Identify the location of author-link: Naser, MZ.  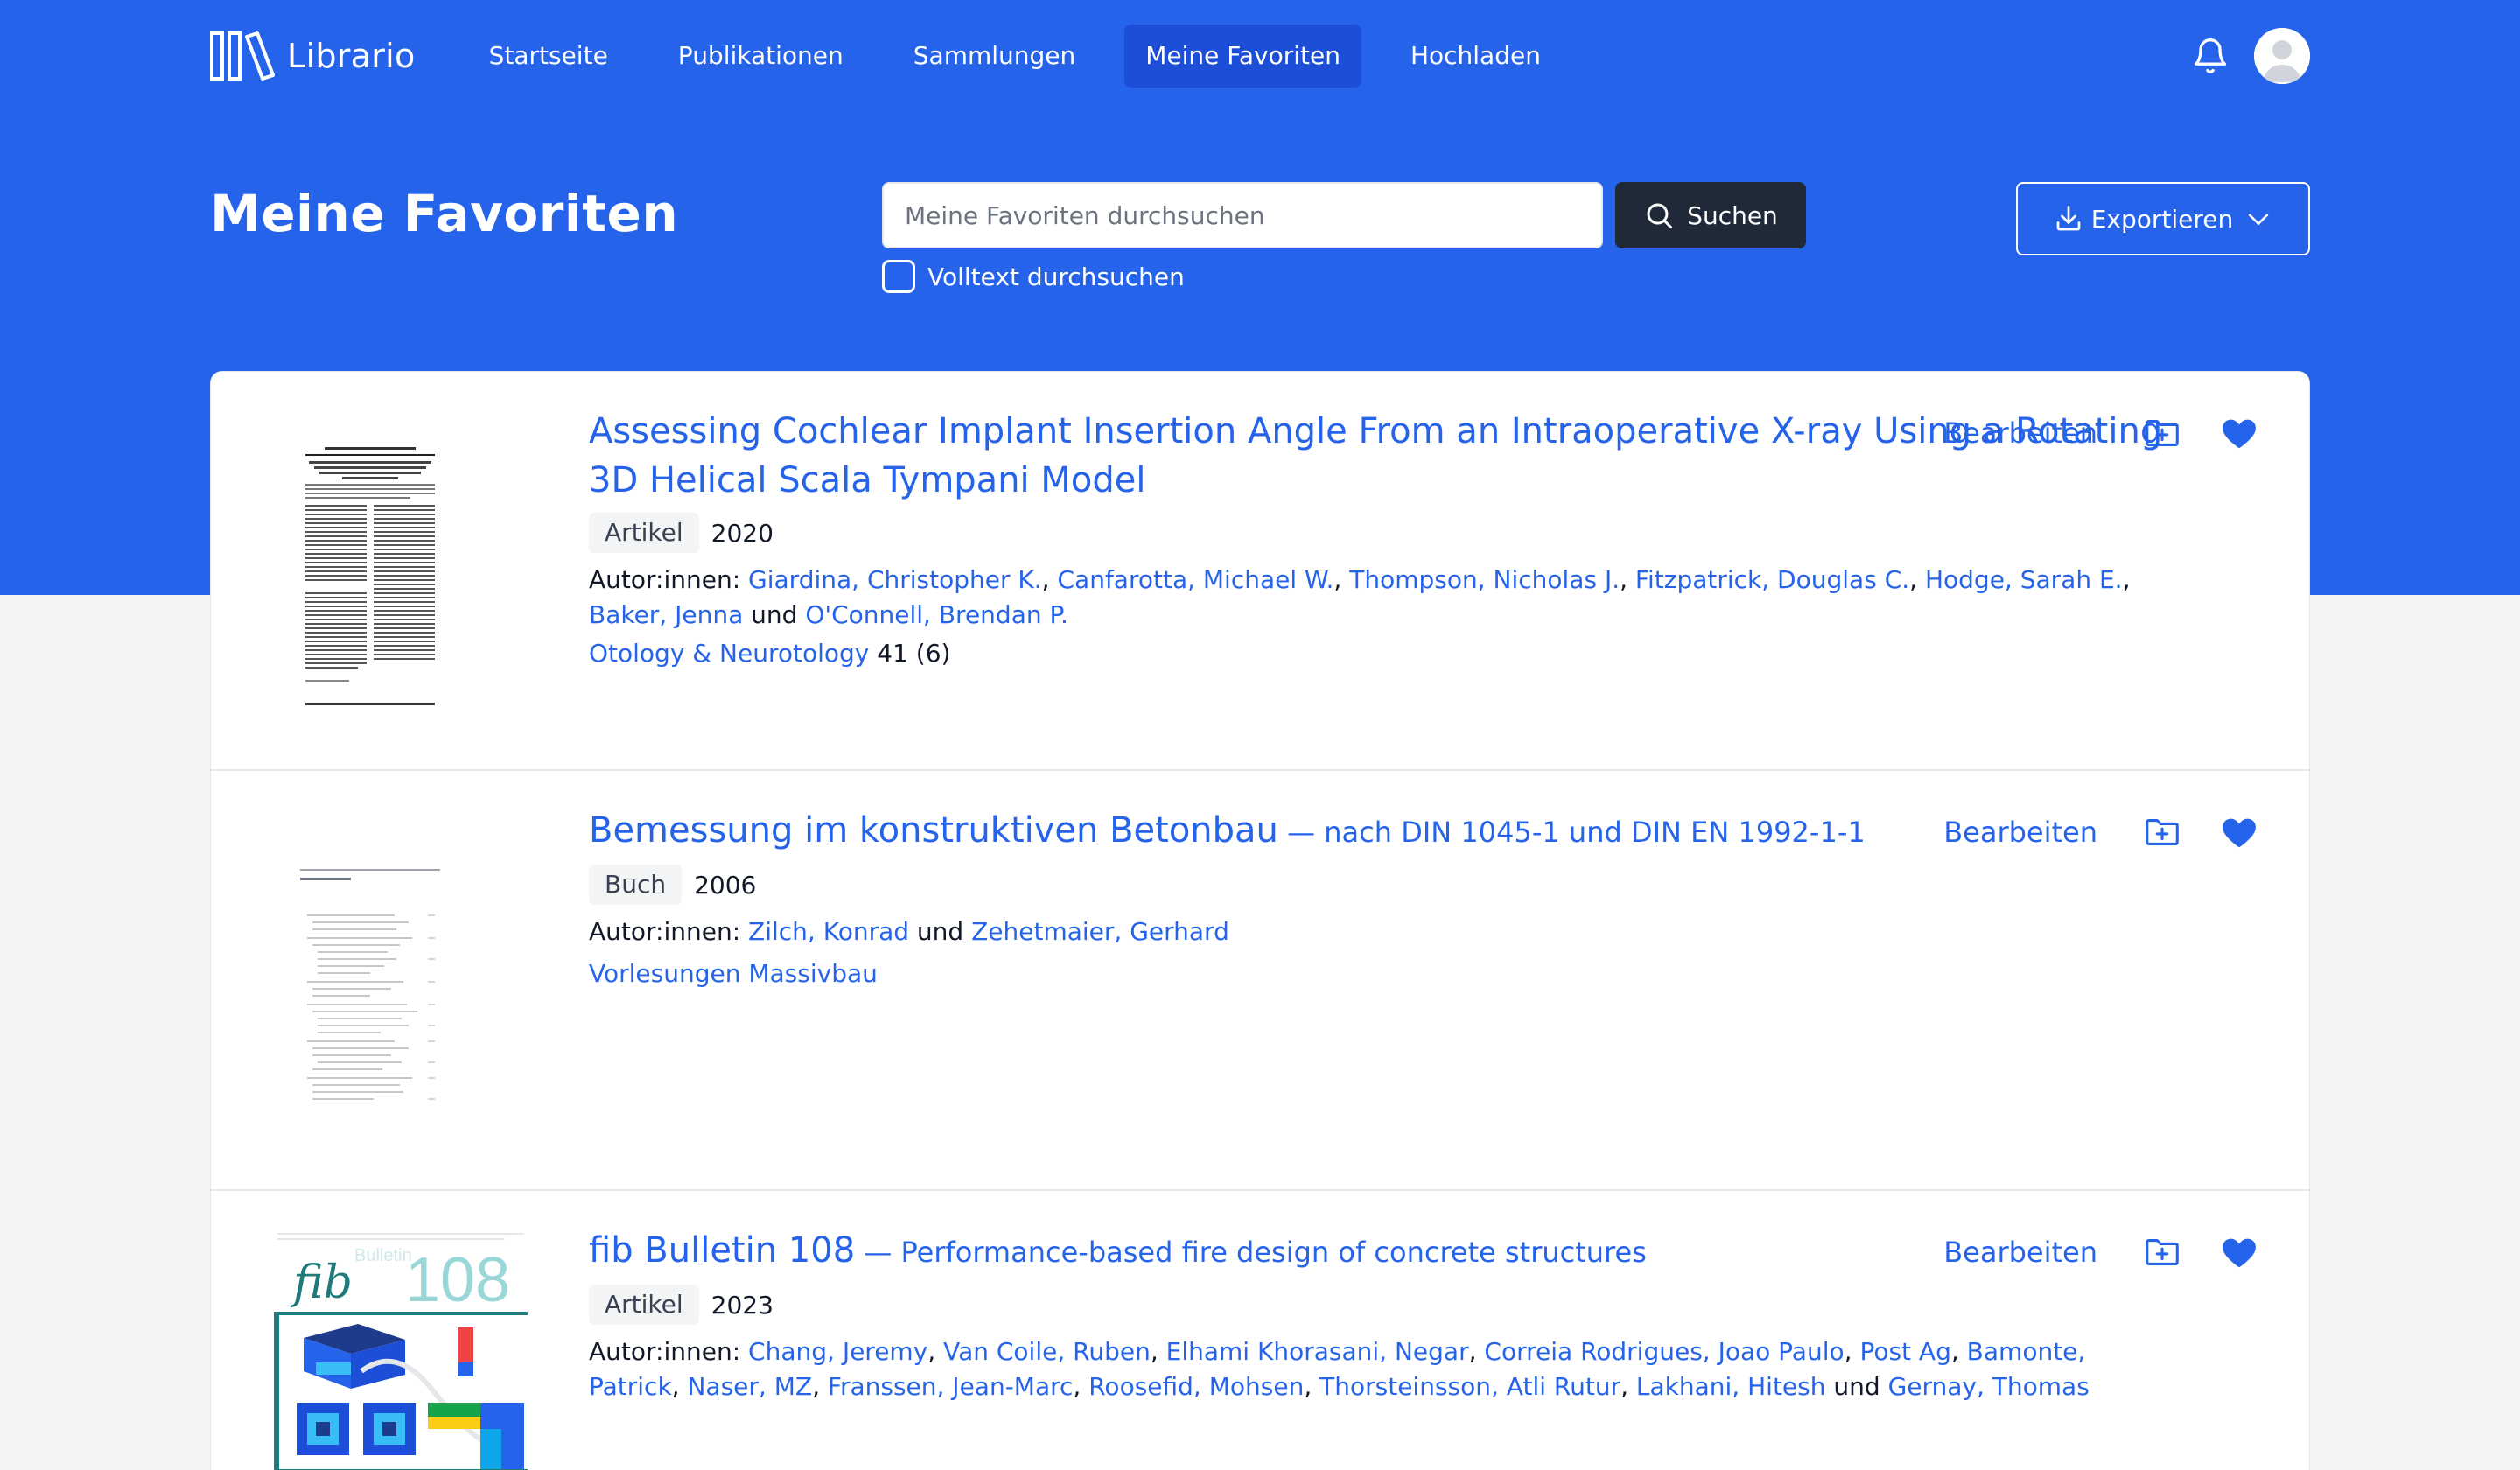
(749, 1386).